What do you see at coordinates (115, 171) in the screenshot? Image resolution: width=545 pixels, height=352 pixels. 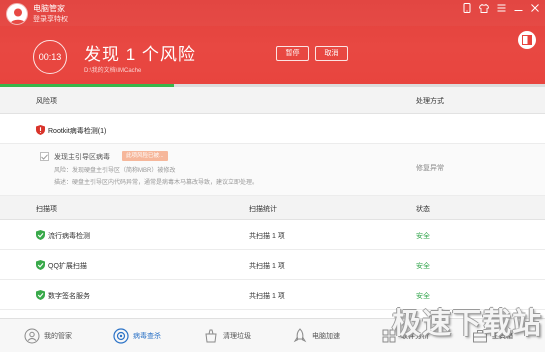 I see `risk-detail-risk: 风险：发现硬盘主引导区（简称MBR）被修改` at bounding box center [115, 171].